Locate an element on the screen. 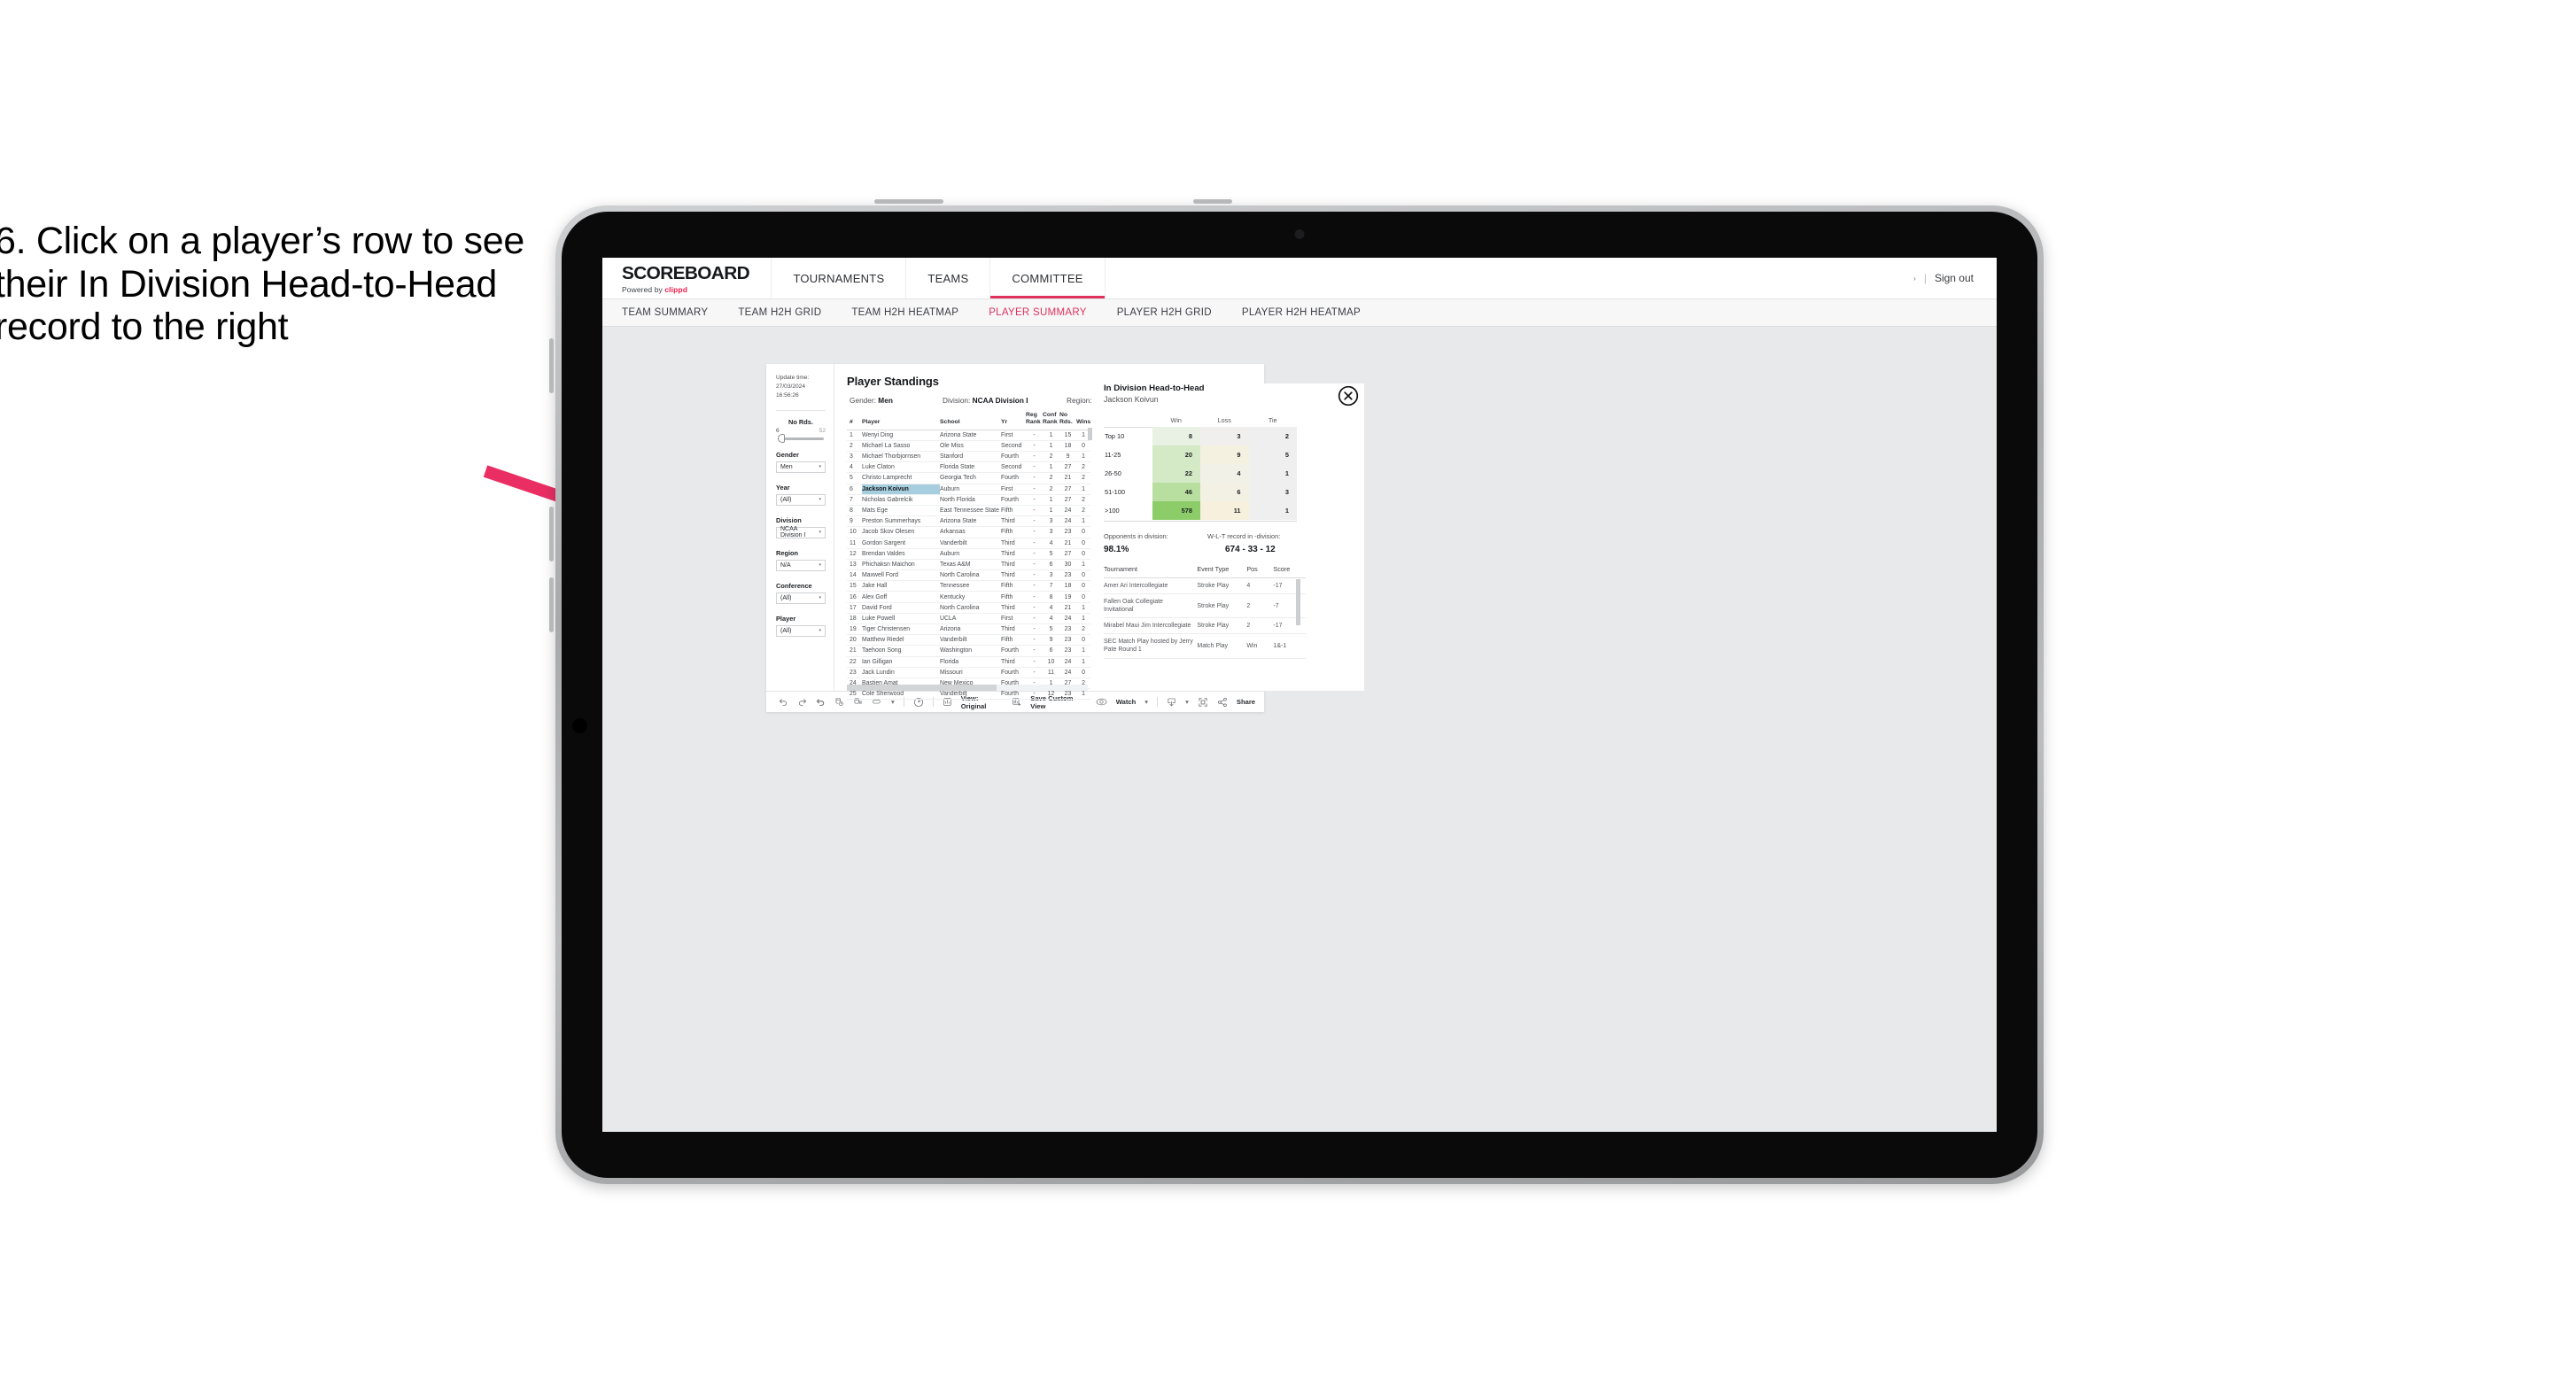 The width and height of the screenshot is (2576, 1386). table-row: 18 Luke Powell UCLA First -4 24 1 is located at coordinates (968, 619).